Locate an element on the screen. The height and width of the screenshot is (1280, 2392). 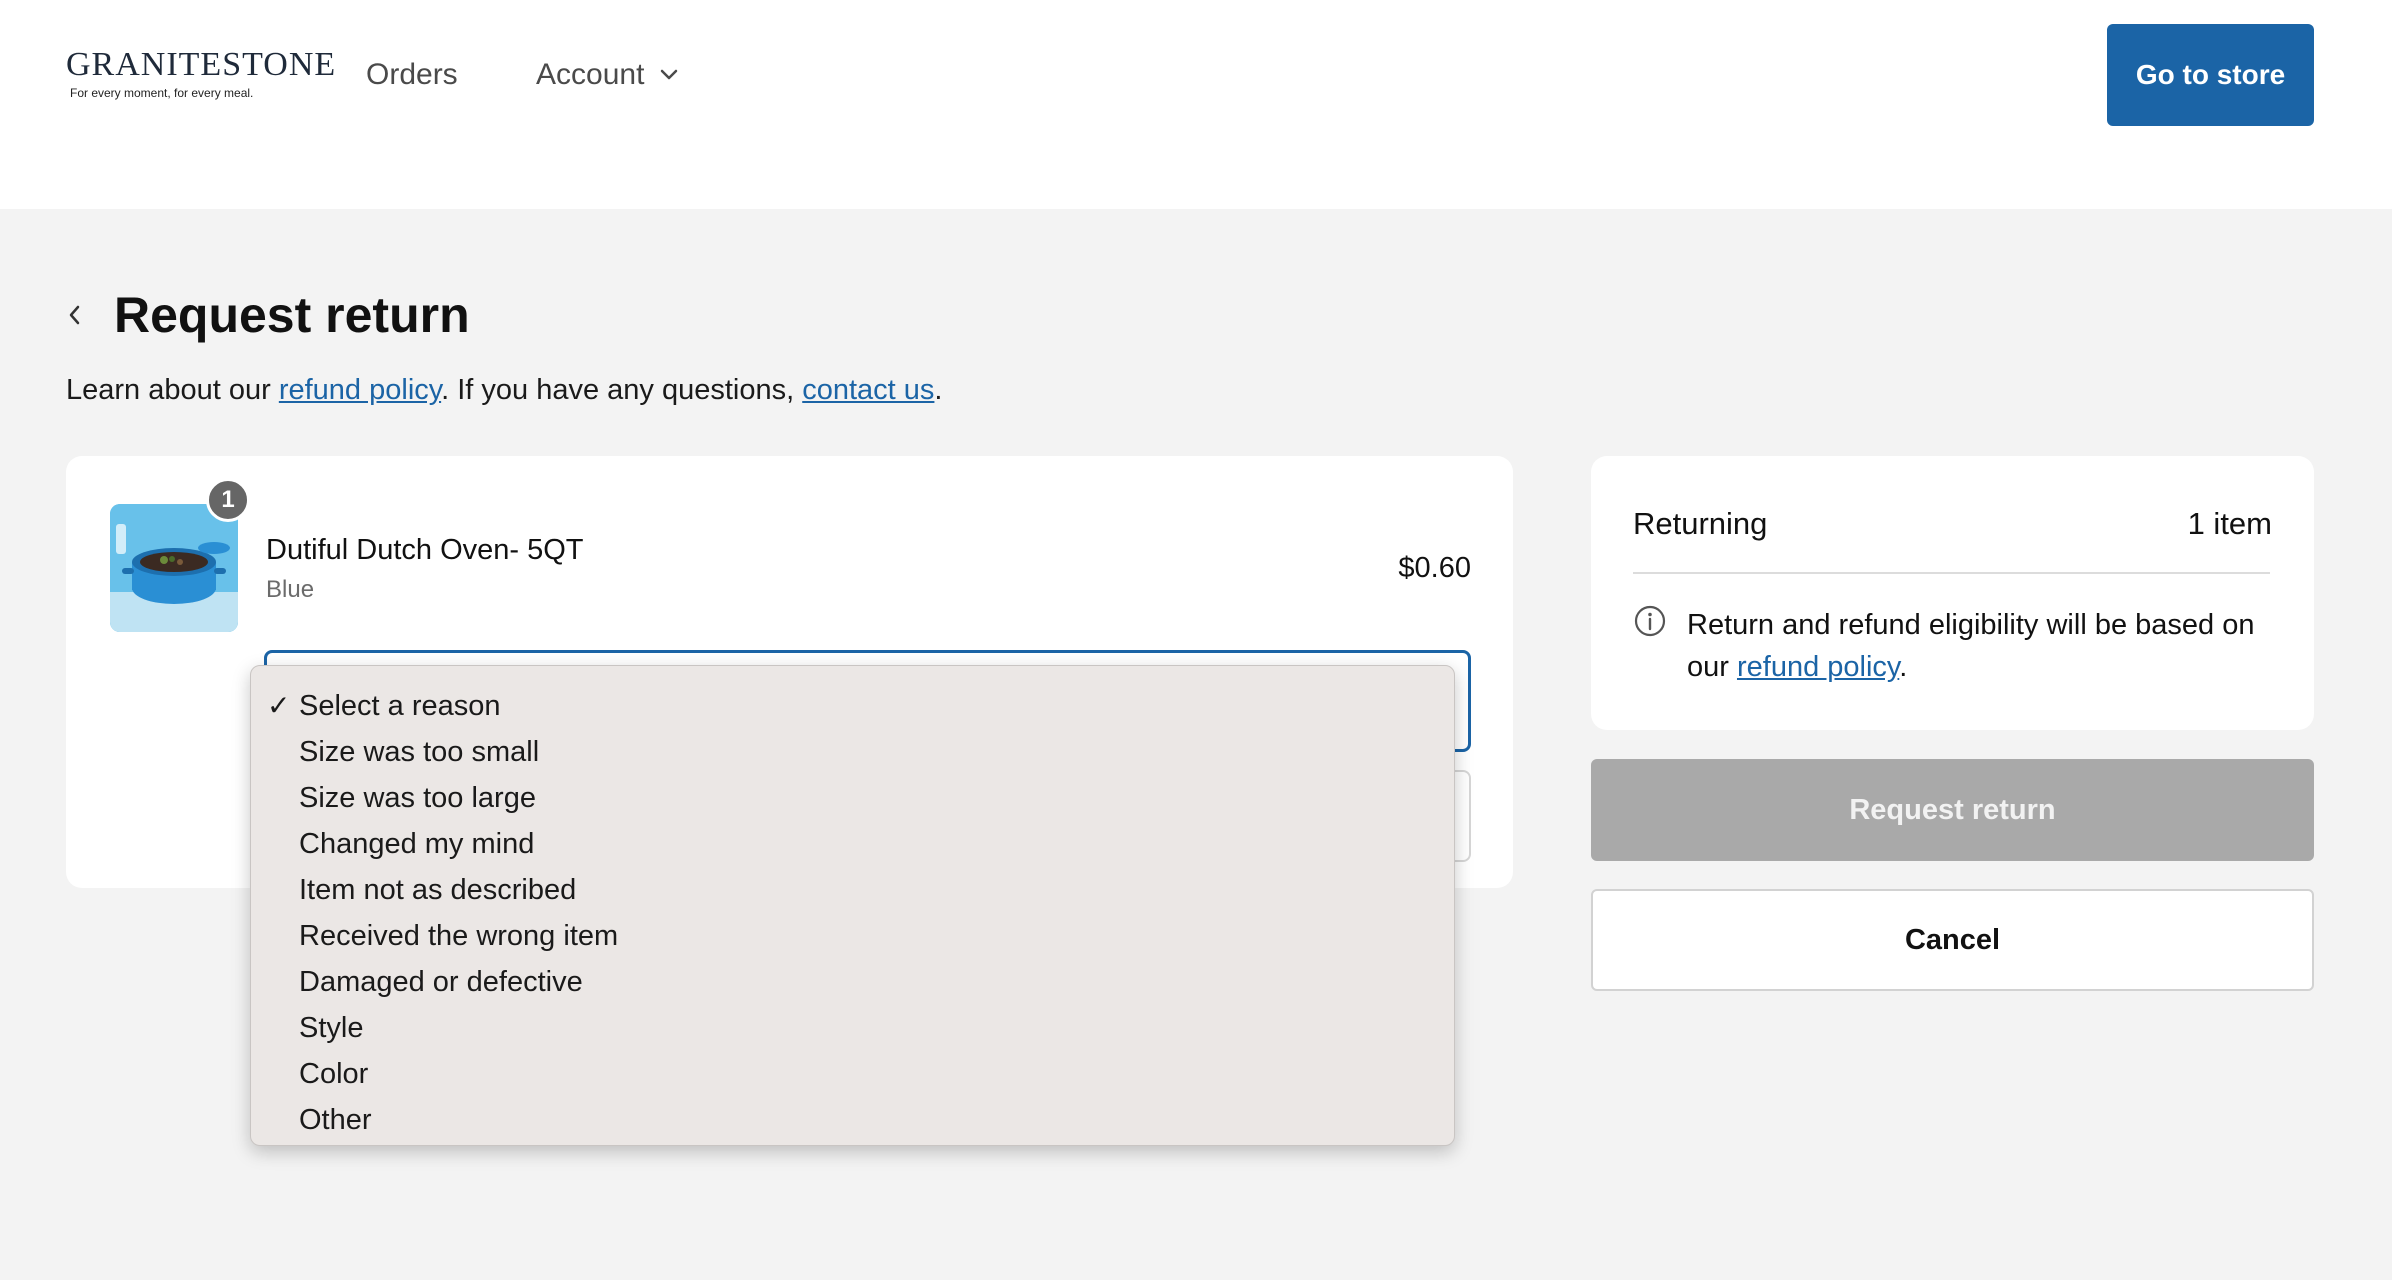
reason-option: Damaged or defective is located at coordinates (852, 982).